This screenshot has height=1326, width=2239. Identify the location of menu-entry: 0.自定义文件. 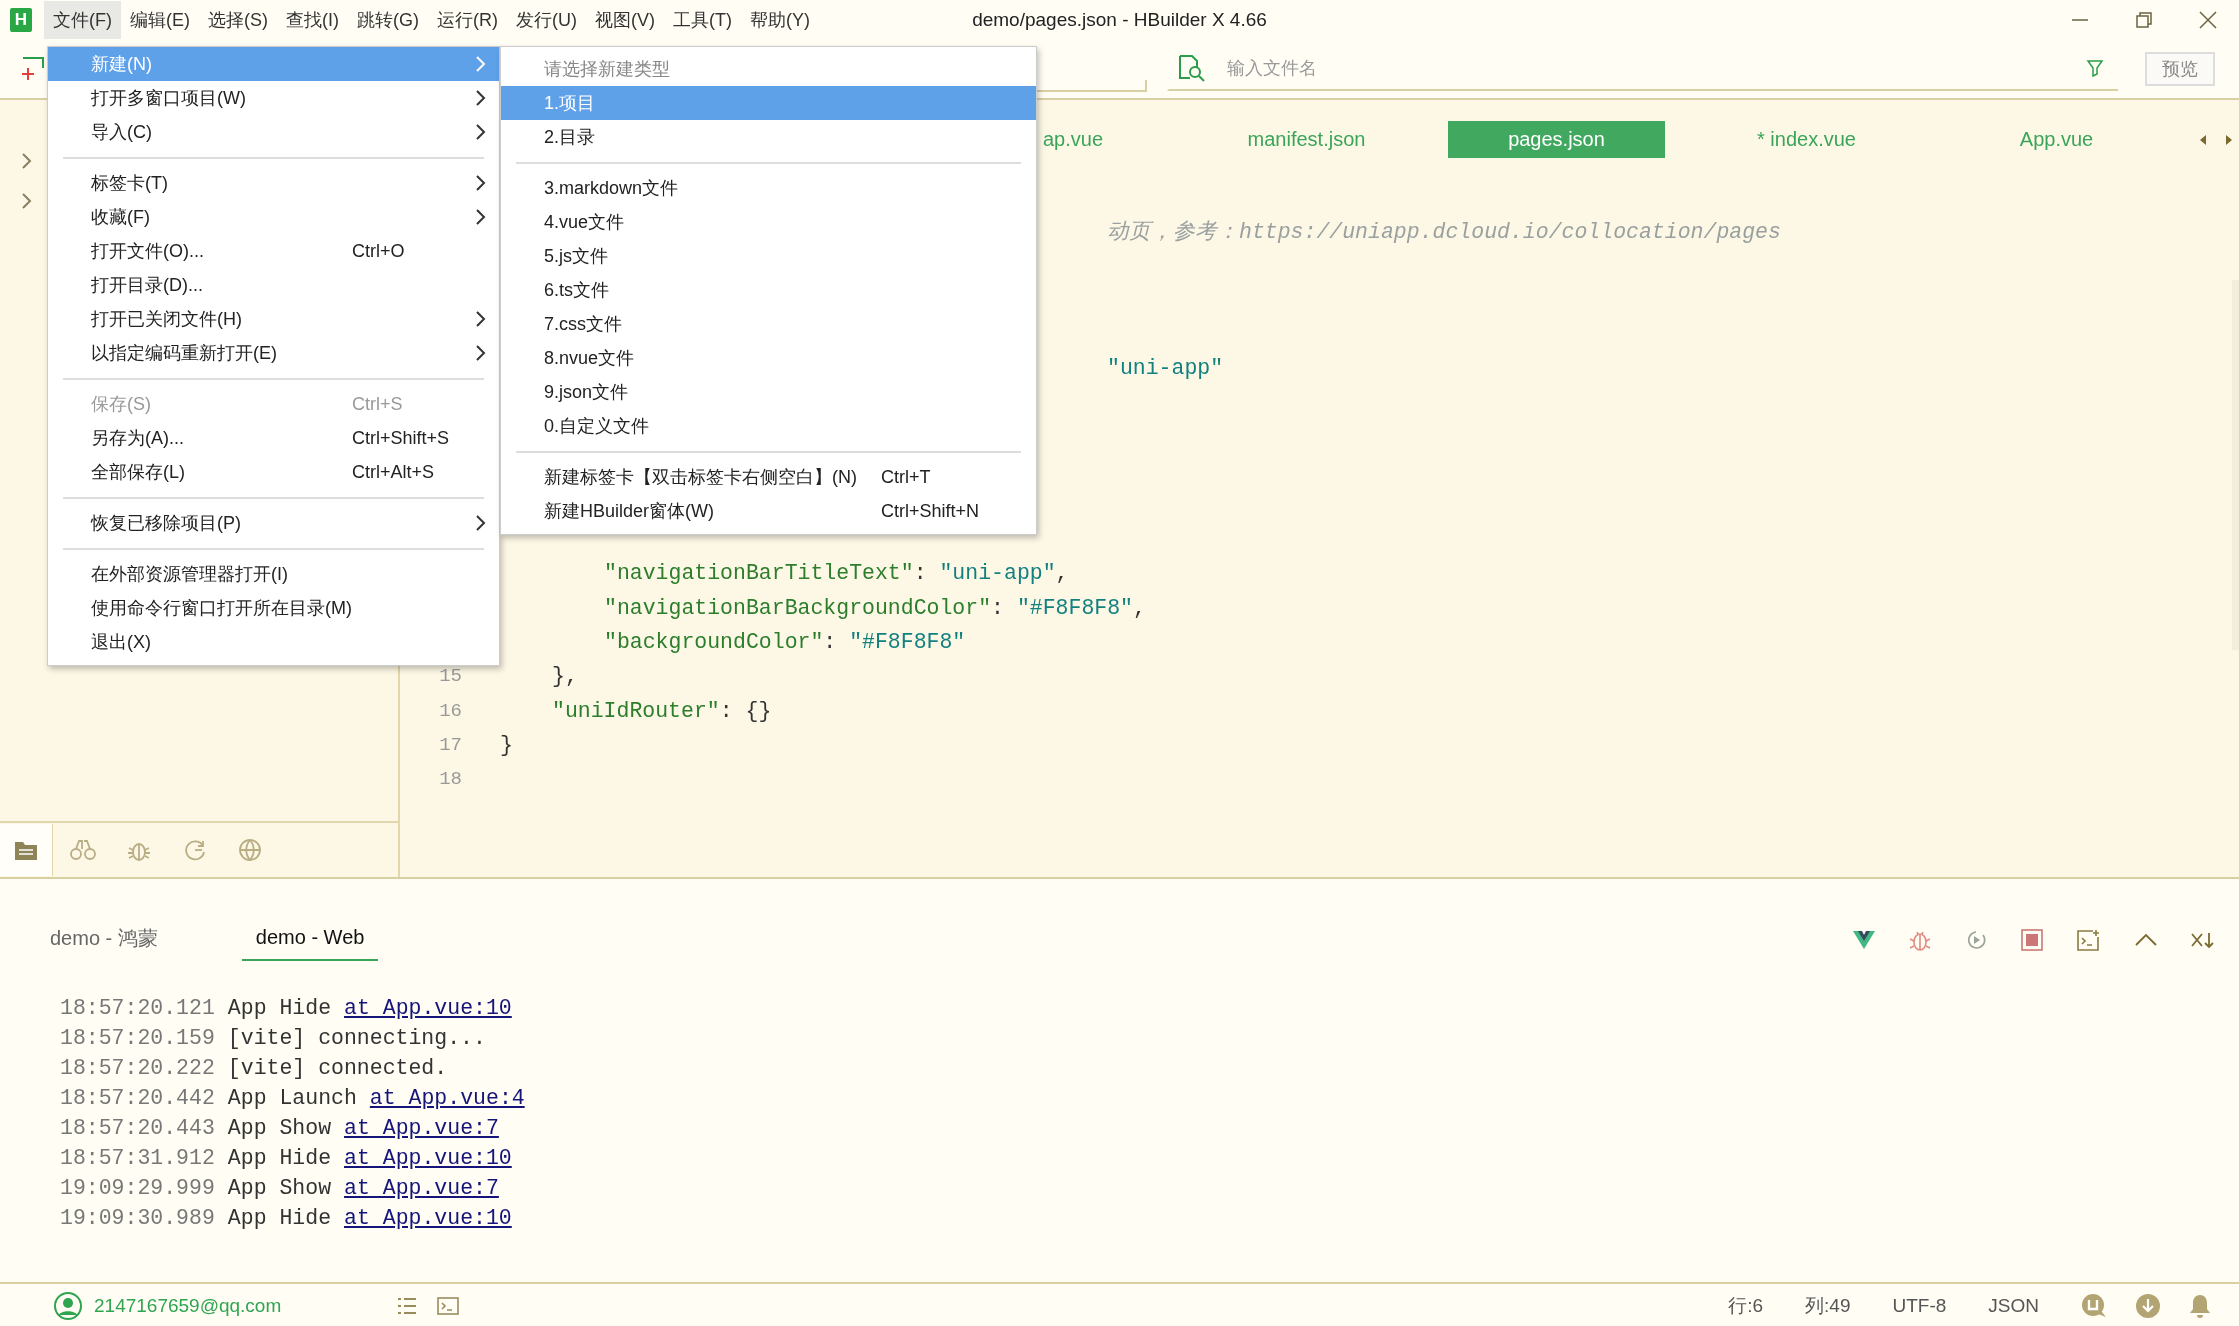
(768, 426).